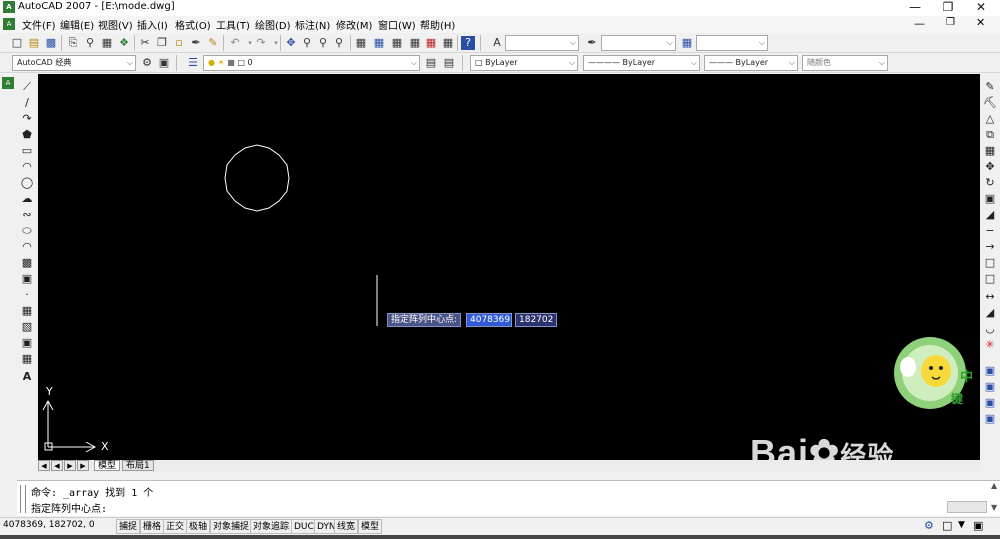 Image resolution: width=1000 pixels, height=539 pixels. What do you see at coordinates (449, 63) in the screenshot?
I see `layer-previous-icon: ▤` at bounding box center [449, 63].